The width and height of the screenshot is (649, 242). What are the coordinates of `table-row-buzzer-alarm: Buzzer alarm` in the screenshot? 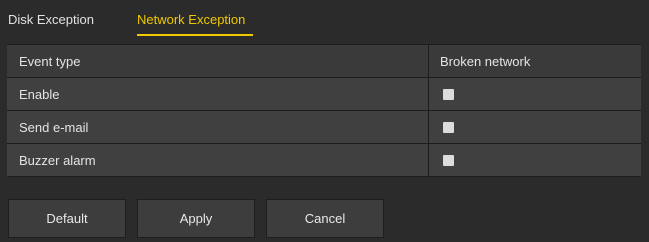 It's located at (324, 160).